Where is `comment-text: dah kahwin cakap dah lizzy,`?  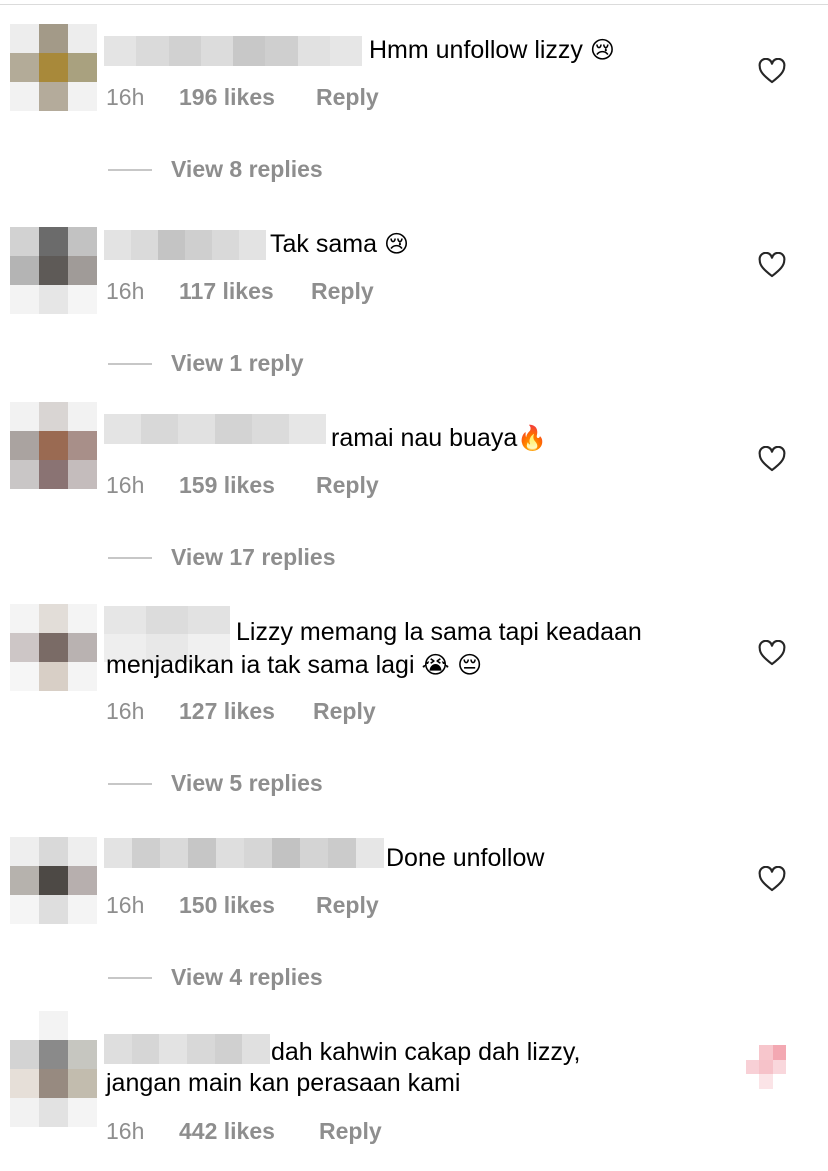 comment-text: dah kahwin cakap dah lizzy, is located at coordinates (426, 1052).